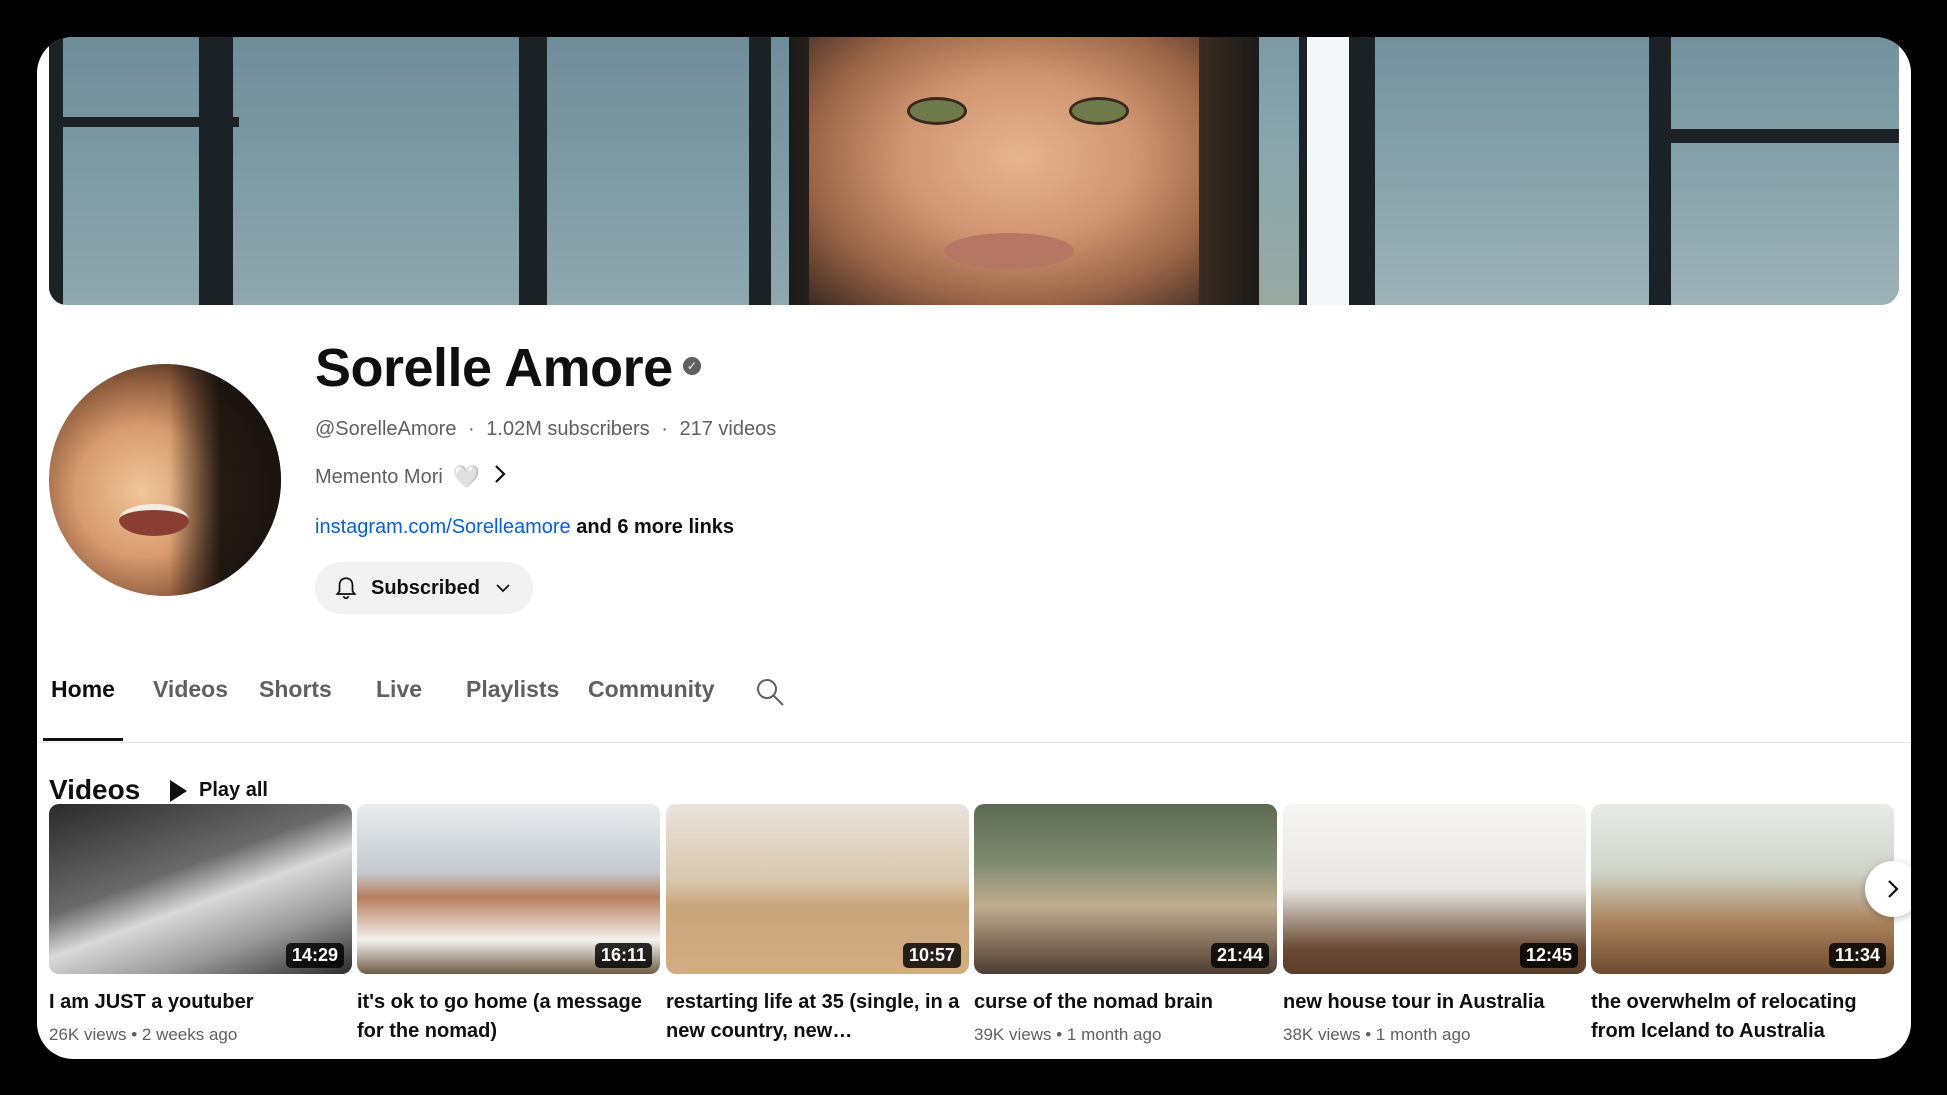 The image size is (1947, 1095). What do you see at coordinates (817, 889) in the screenshot?
I see `video-thumbnail: 10:57` at bounding box center [817, 889].